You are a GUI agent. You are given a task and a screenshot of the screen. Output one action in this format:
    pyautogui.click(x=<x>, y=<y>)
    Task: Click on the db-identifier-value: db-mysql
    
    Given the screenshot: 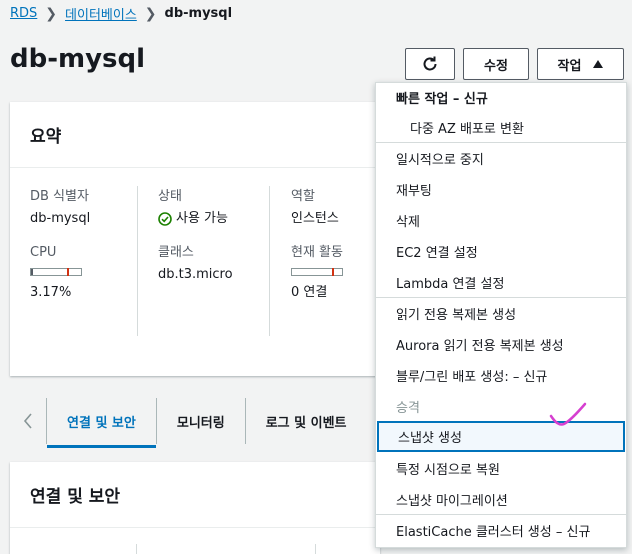 What is the action you would take?
    pyautogui.click(x=60, y=218)
    